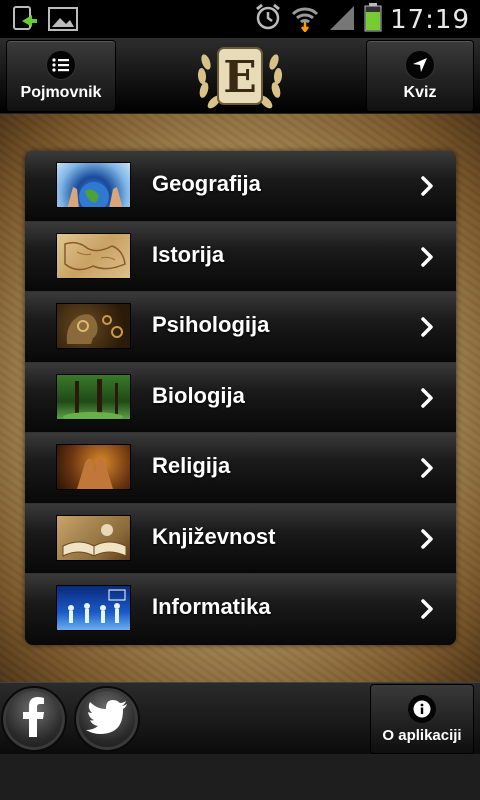  What do you see at coordinates (61, 65) in the screenshot?
I see `list-icon` at bounding box center [61, 65].